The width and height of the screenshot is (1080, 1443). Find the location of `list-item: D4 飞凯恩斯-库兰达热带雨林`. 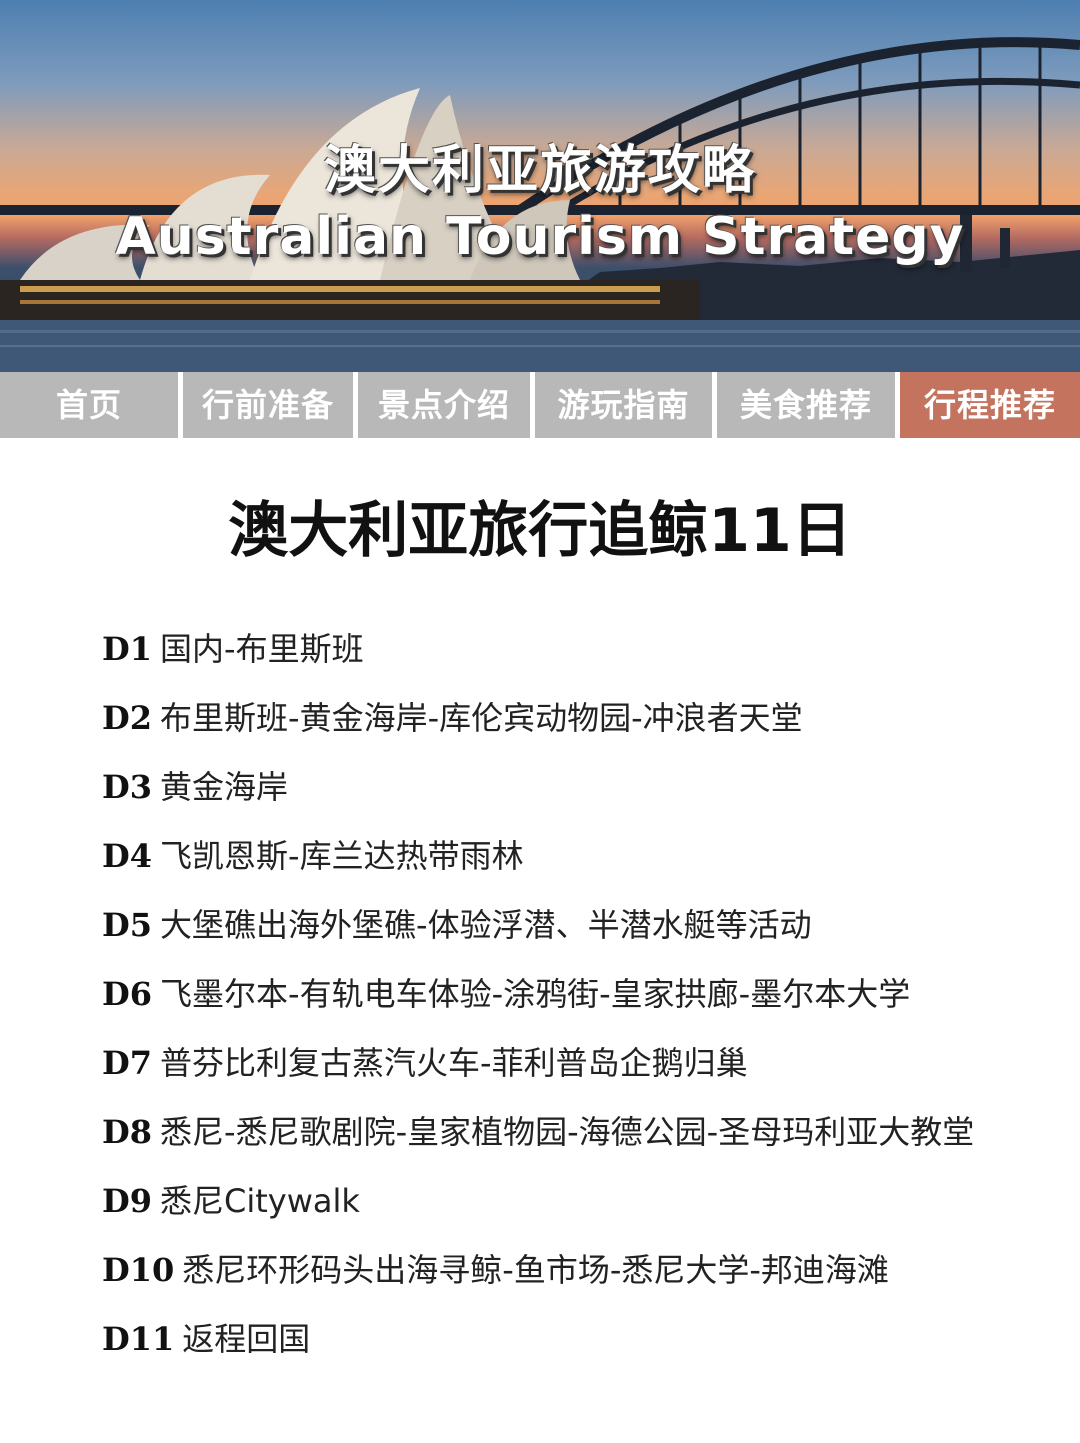

list-item: D4 飞凯恩斯-库兰达热带雨林 is located at coordinates (542, 856).